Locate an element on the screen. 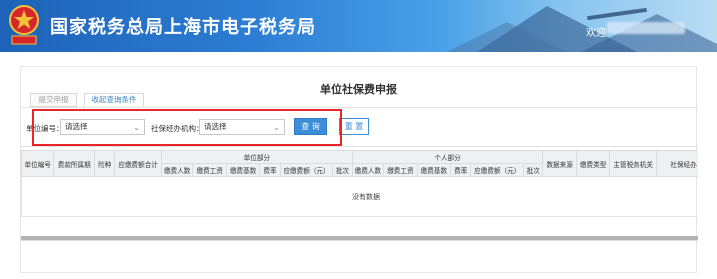 The image size is (717, 279). column-header: 费款所属期 is located at coordinates (74, 163).